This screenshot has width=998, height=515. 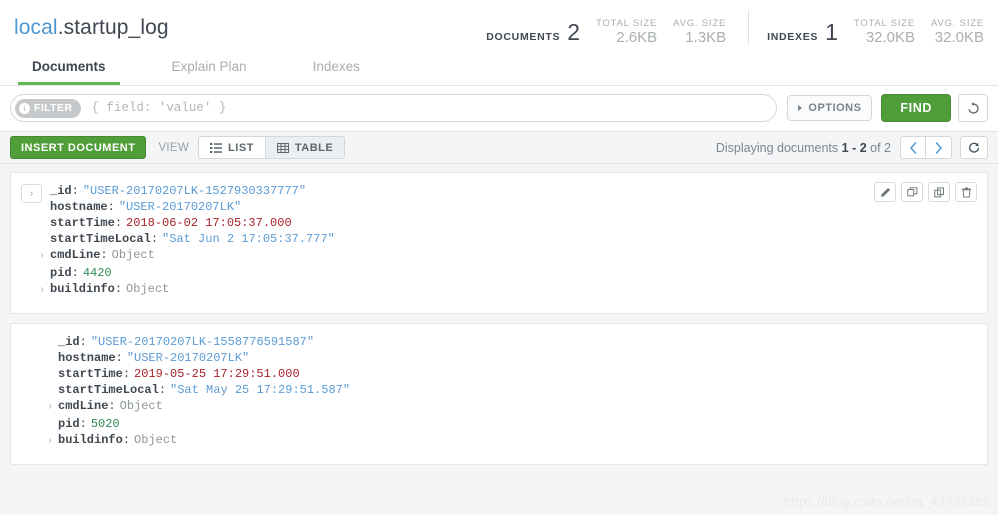 I want to click on field-value: "USER-20170207LK-1558776591587", so click(x=202, y=342).